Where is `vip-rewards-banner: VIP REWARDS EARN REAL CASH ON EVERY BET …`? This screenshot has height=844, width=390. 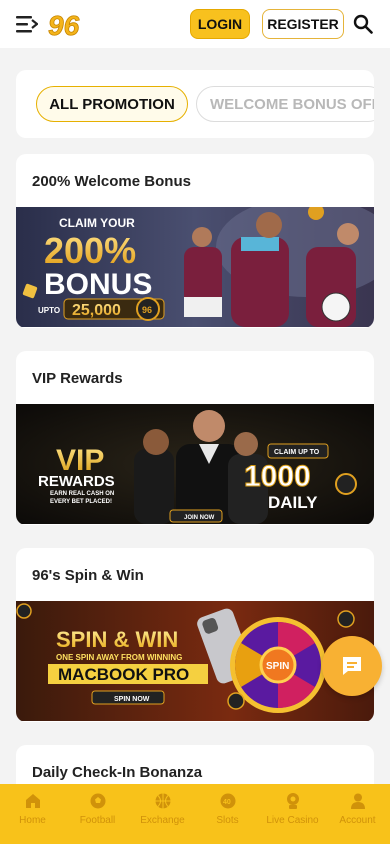 vip-rewards-banner: VIP REWARDS EARN REAL CASH ON EVERY BET … is located at coordinates (195, 464).